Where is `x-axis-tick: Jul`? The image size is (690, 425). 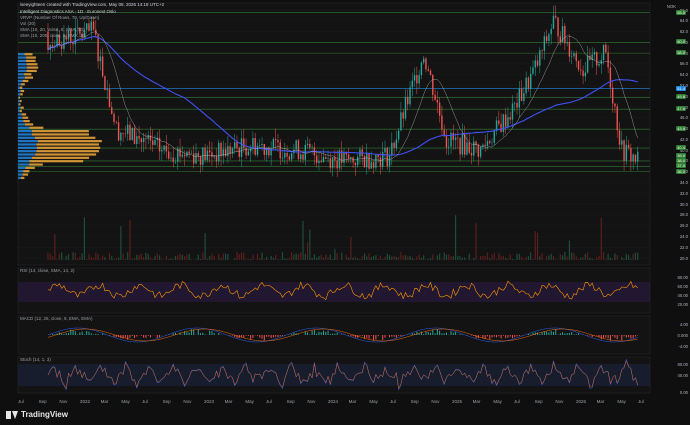 x-axis-tick: Jul is located at coordinates (269, 401).